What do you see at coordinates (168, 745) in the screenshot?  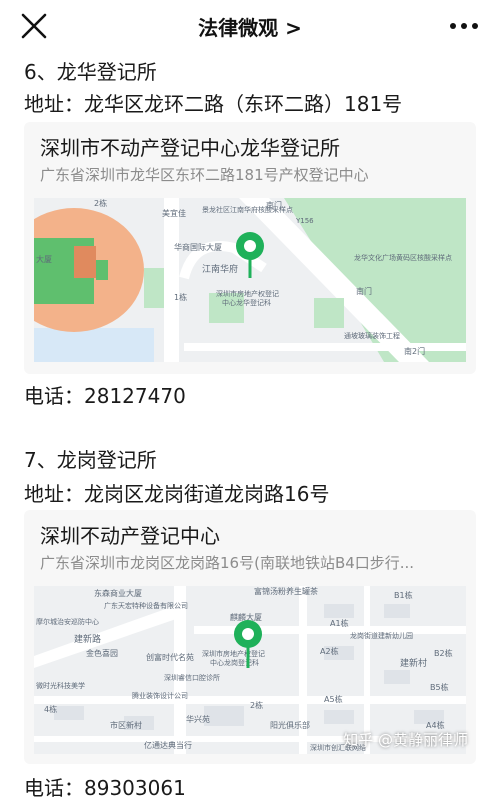 I see `map-label: 亿通达典当行` at bounding box center [168, 745].